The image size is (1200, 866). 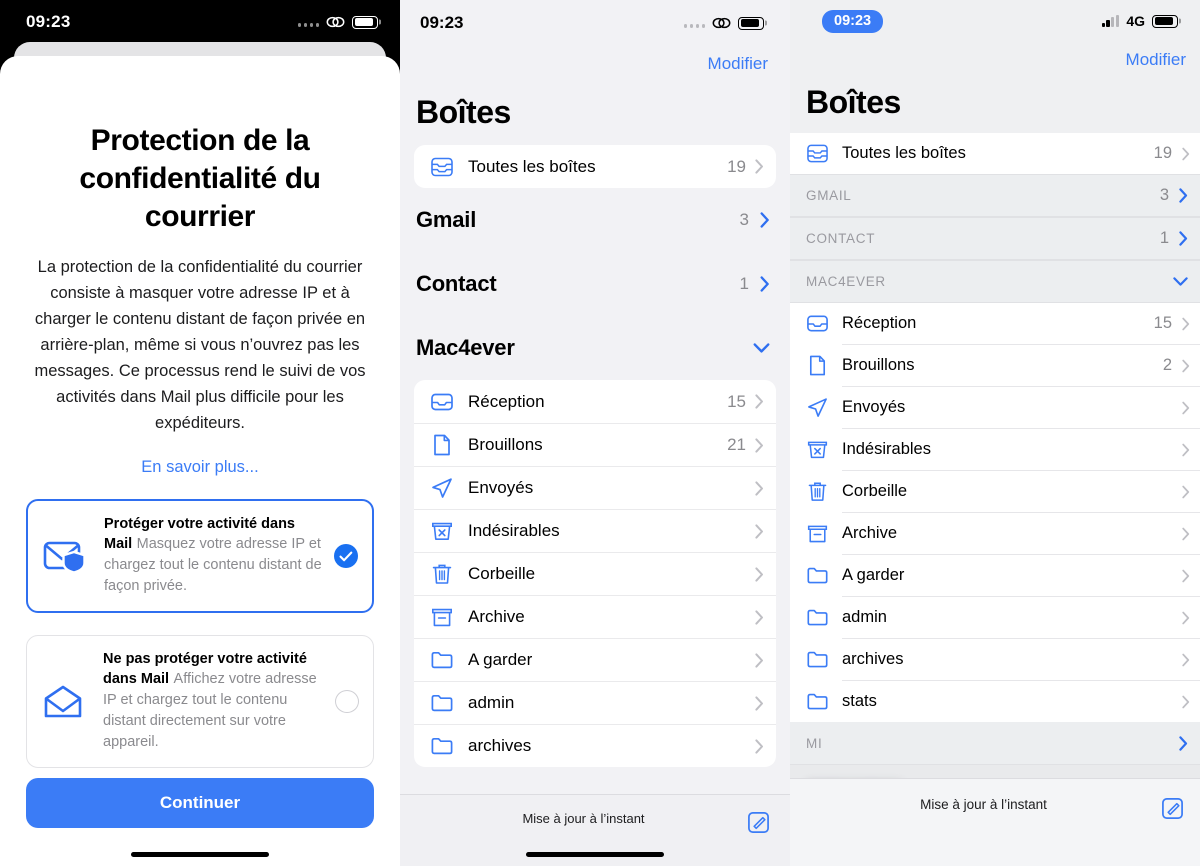 What do you see at coordinates (824, 153) in the screenshot?
I see `all-inboxes-icon` at bounding box center [824, 153].